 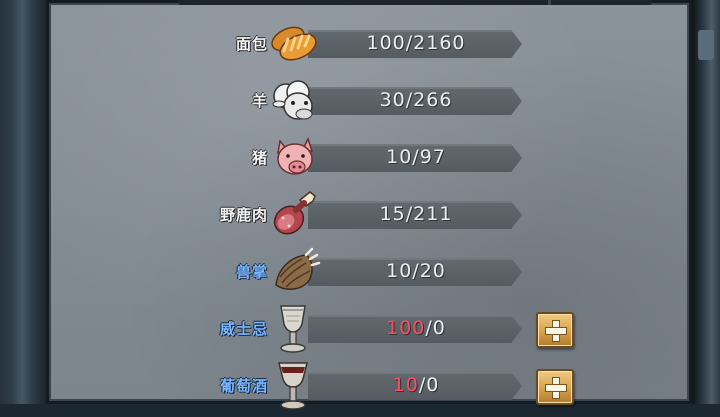 What do you see at coordinates (294, 215) in the screenshot?
I see `venison-icon` at bounding box center [294, 215].